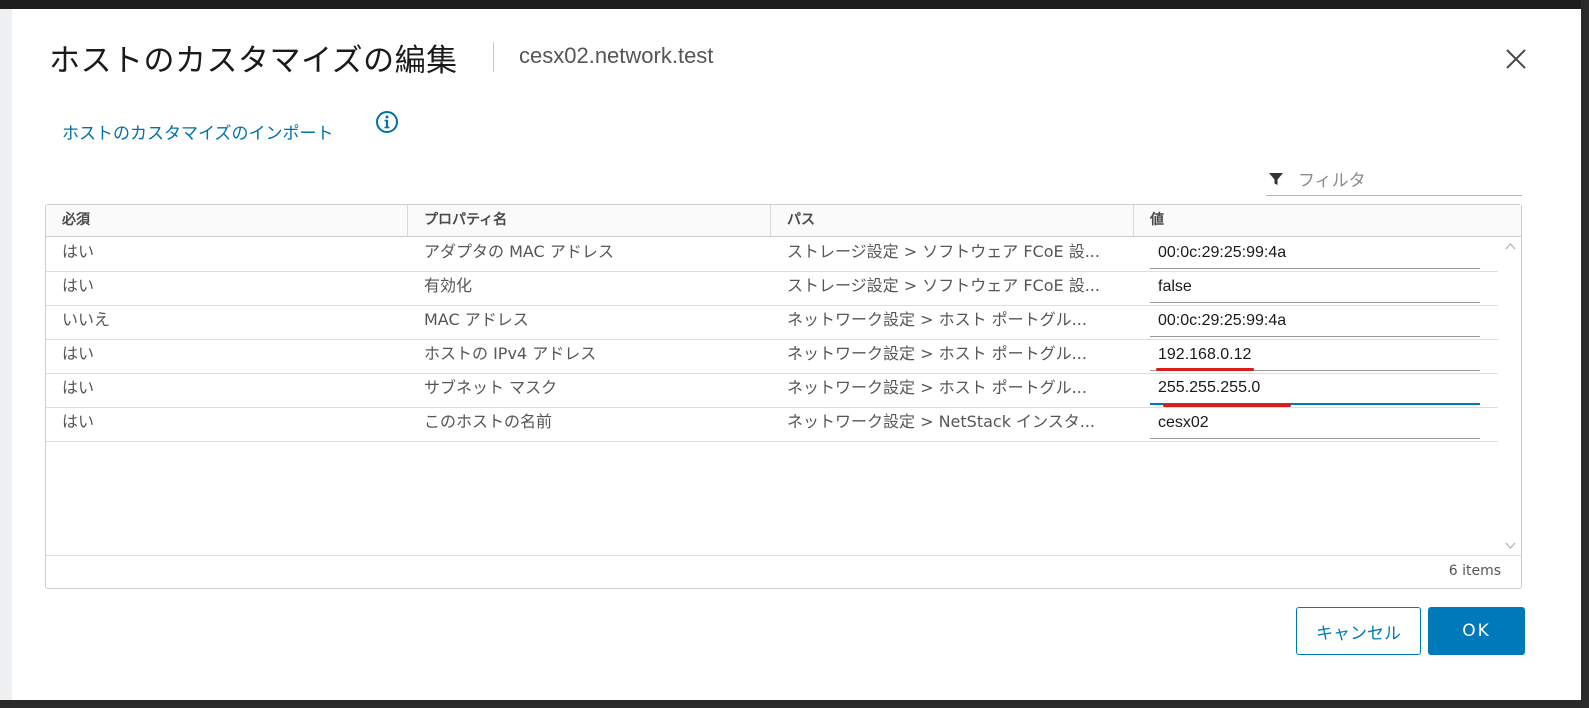 Image resolution: width=1589 pixels, height=708 pixels. What do you see at coordinates (1510, 396) in the screenshot?
I see `grid-scrollbar` at bounding box center [1510, 396].